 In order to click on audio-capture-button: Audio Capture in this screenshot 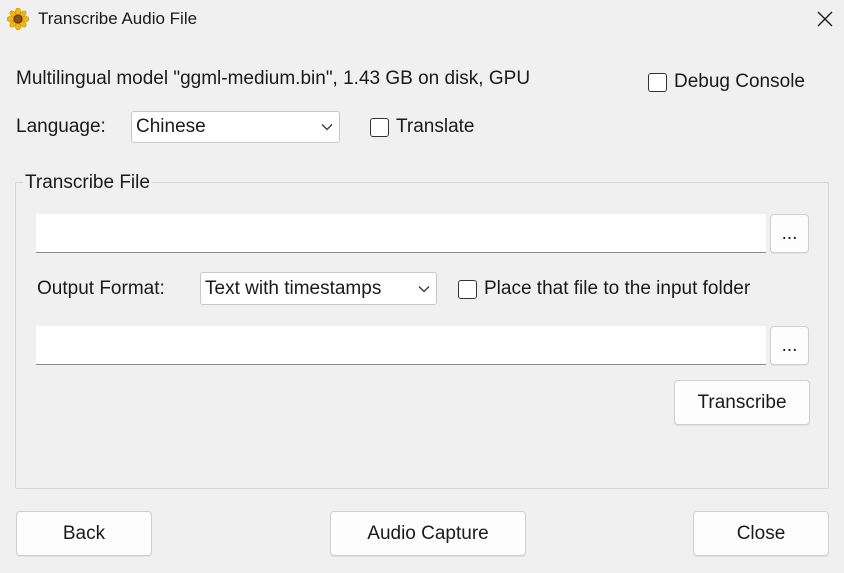, I will do `click(428, 533)`.